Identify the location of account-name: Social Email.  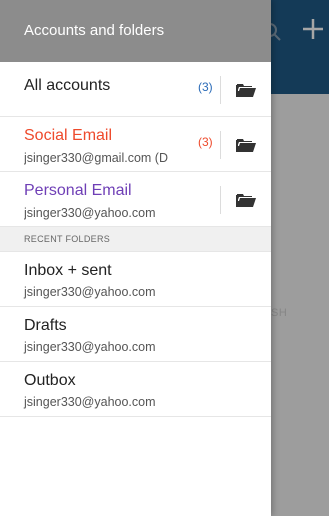
(68, 135).